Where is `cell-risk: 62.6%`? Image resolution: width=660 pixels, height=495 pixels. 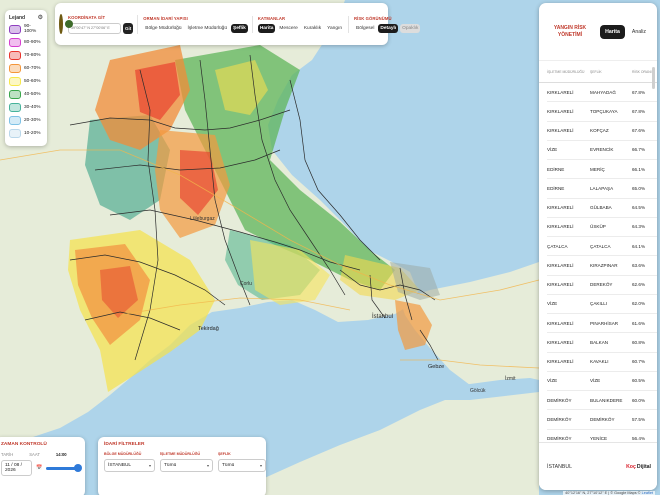 cell-risk: 62.6% is located at coordinates (639, 285).